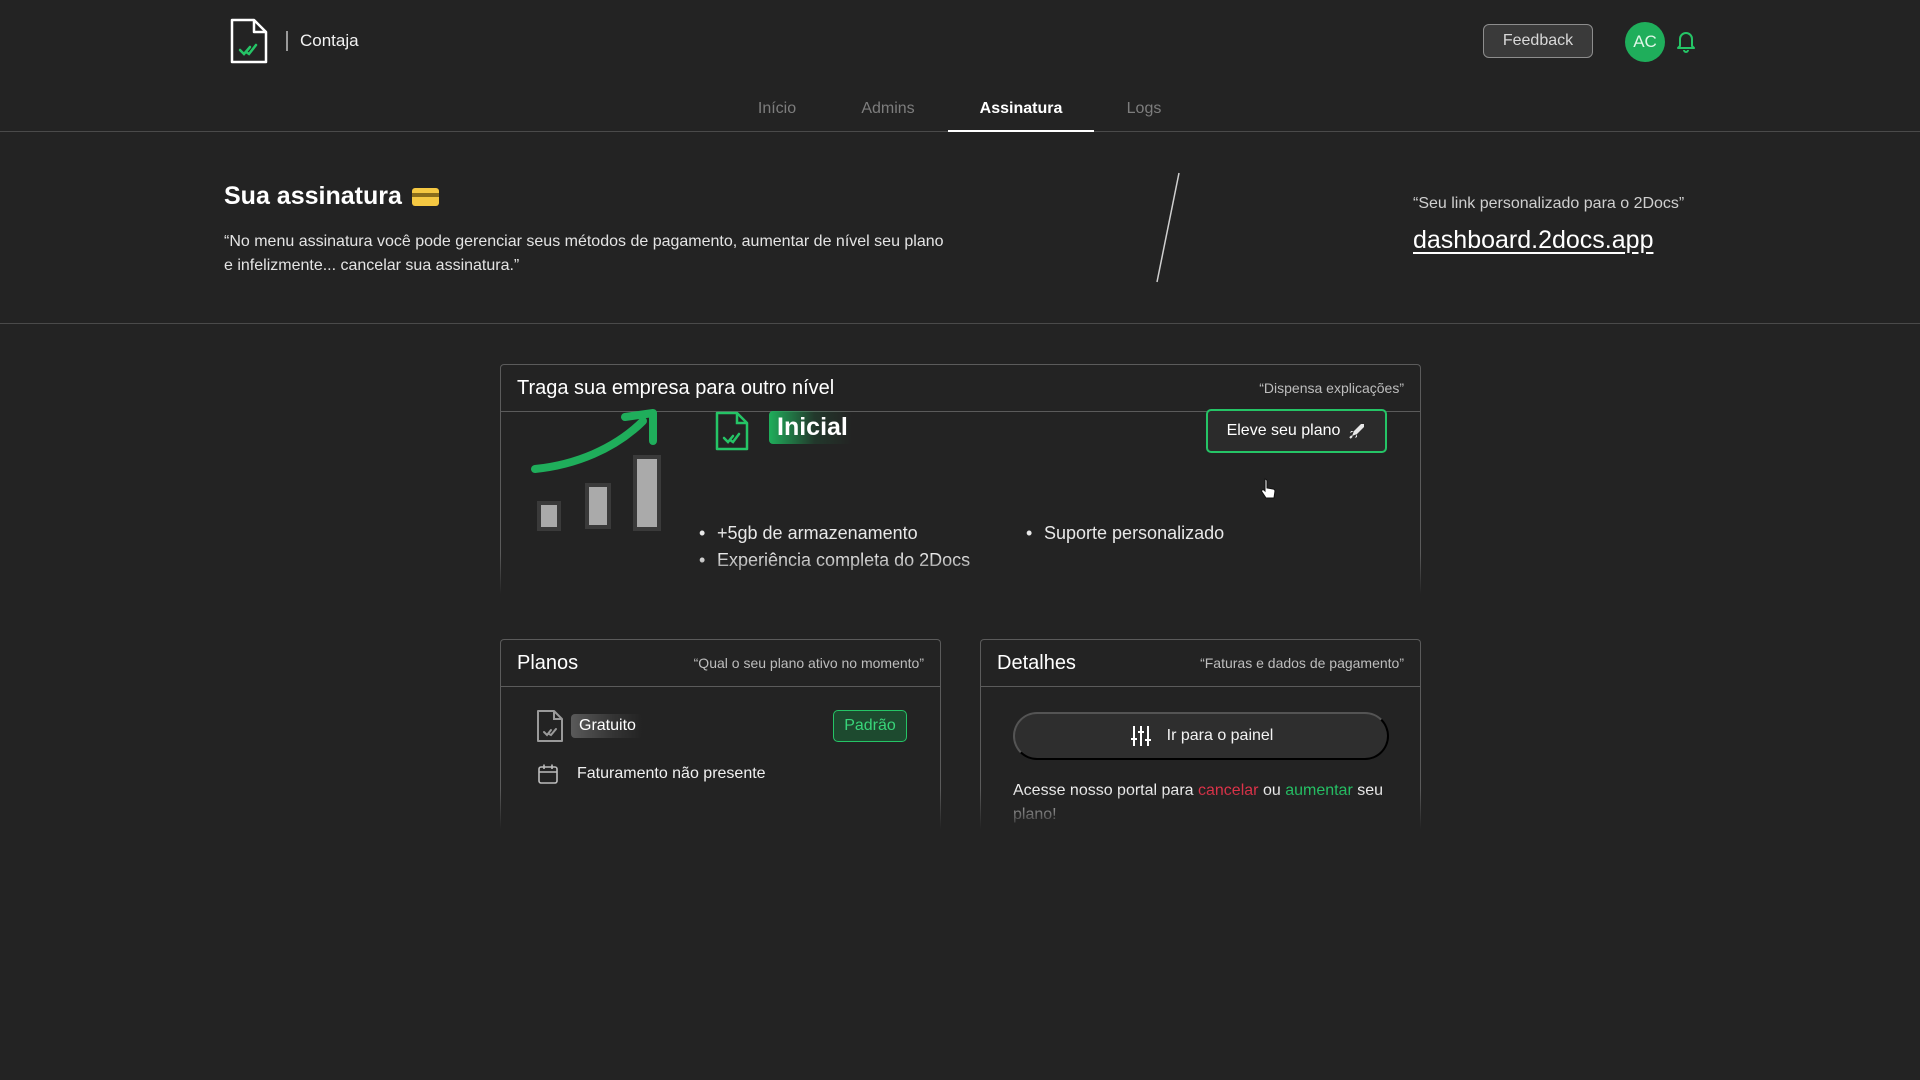 The height and width of the screenshot is (1080, 1920). Describe the element at coordinates (1144, 116) in the screenshot. I see `tab-logs: Logs` at that location.